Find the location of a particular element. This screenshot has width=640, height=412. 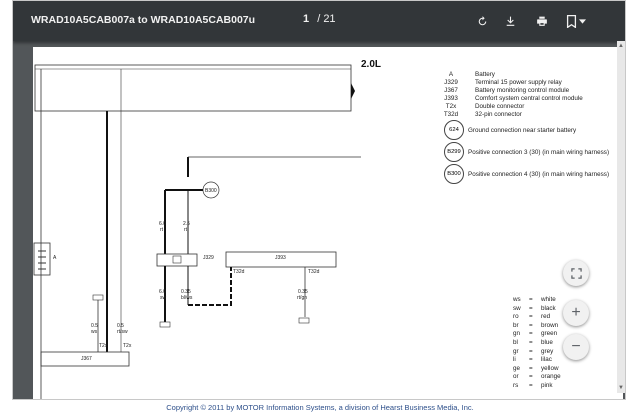

rotate-button is located at coordinates (482, 21).